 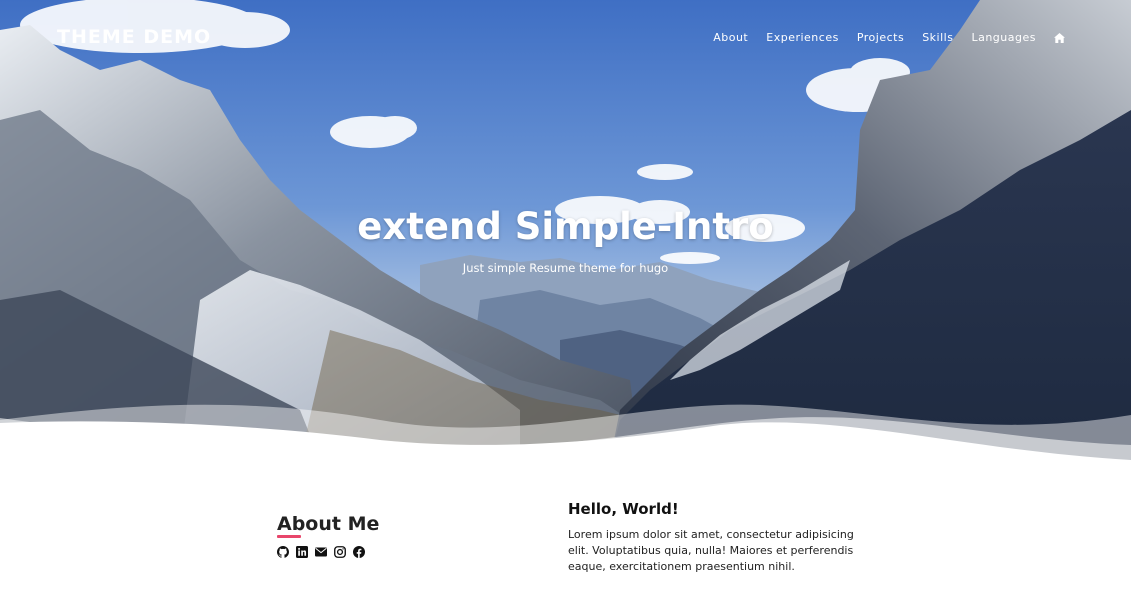 What do you see at coordinates (802, 38) in the screenshot?
I see `nav-item-experiences: Experiences` at bounding box center [802, 38].